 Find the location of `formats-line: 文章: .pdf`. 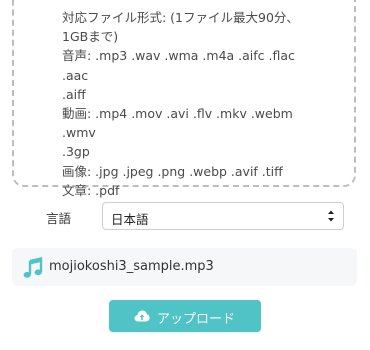

formats-line: 文章: .pdf is located at coordinates (91, 190).